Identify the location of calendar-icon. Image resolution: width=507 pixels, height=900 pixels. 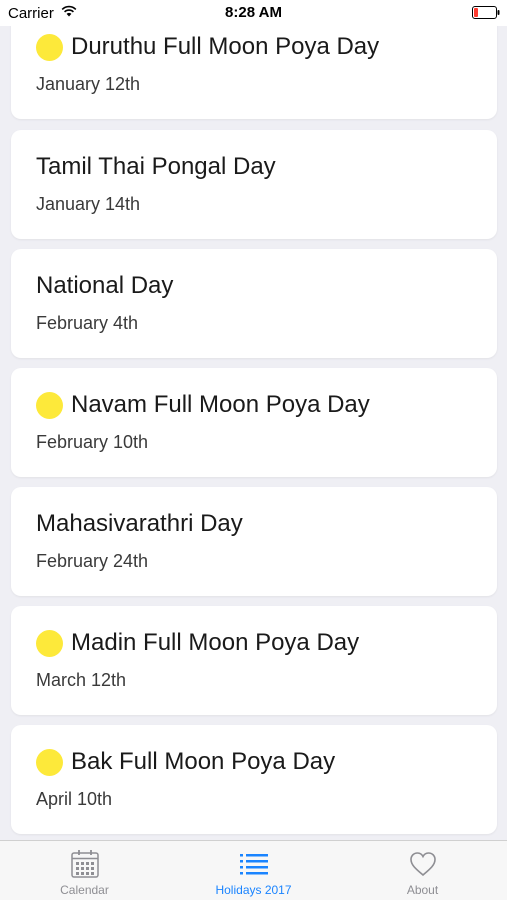
(84, 864).